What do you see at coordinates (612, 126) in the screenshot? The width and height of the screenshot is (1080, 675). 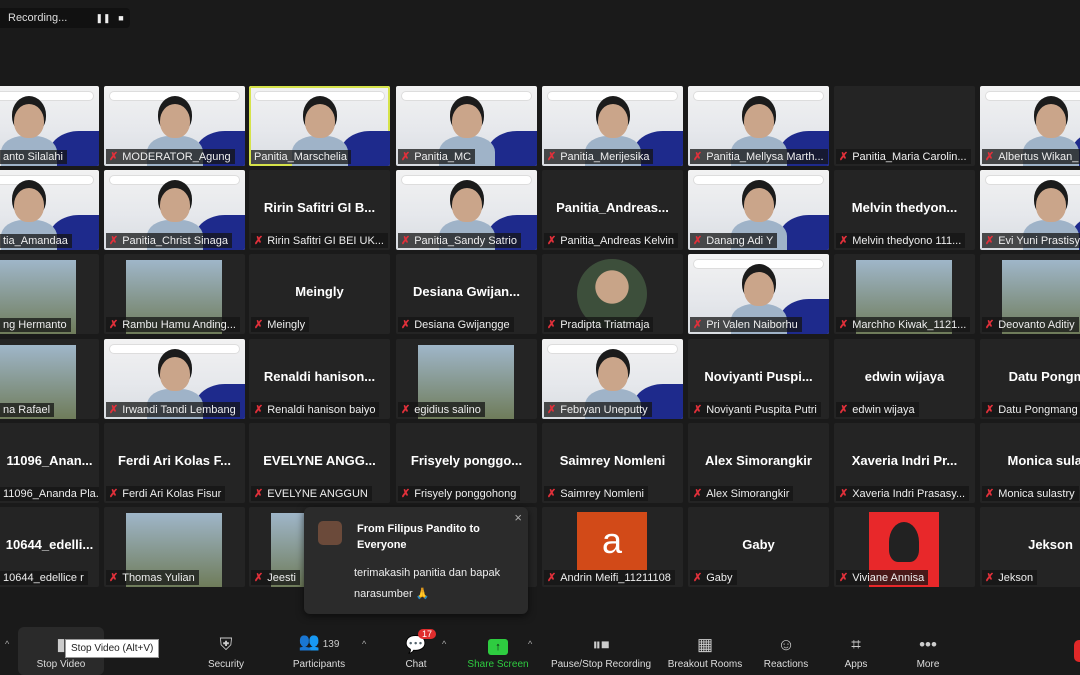 I see `participant-tile: ✗ Panitia_Merijesika` at bounding box center [612, 126].